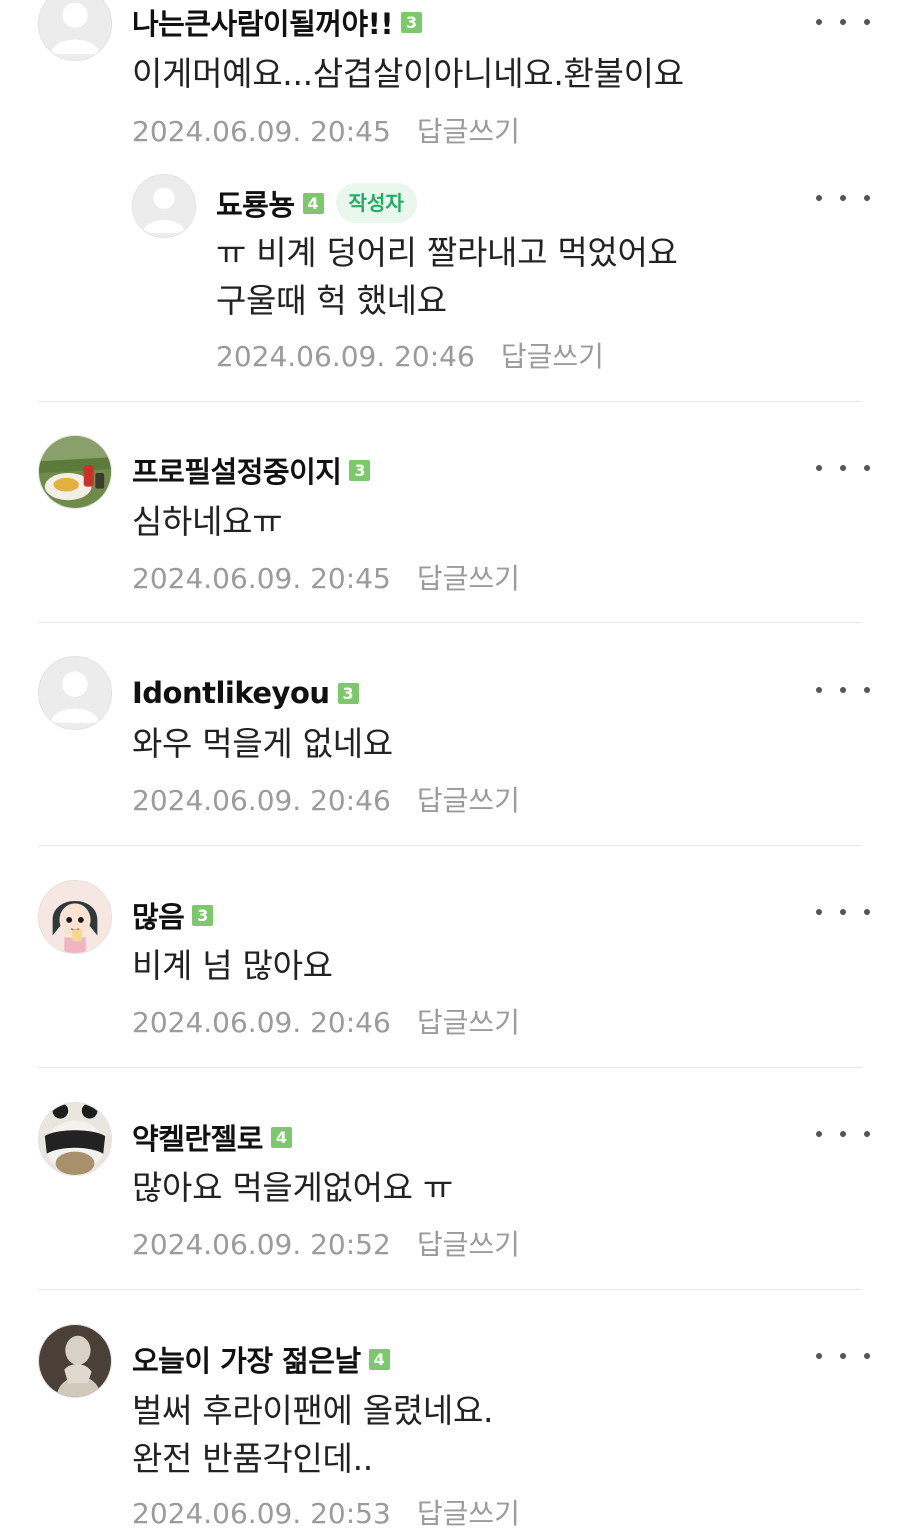 The height and width of the screenshot is (1532, 900). Describe the element at coordinates (75, 1361) in the screenshot. I see `statue-photo-avatar` at that location.